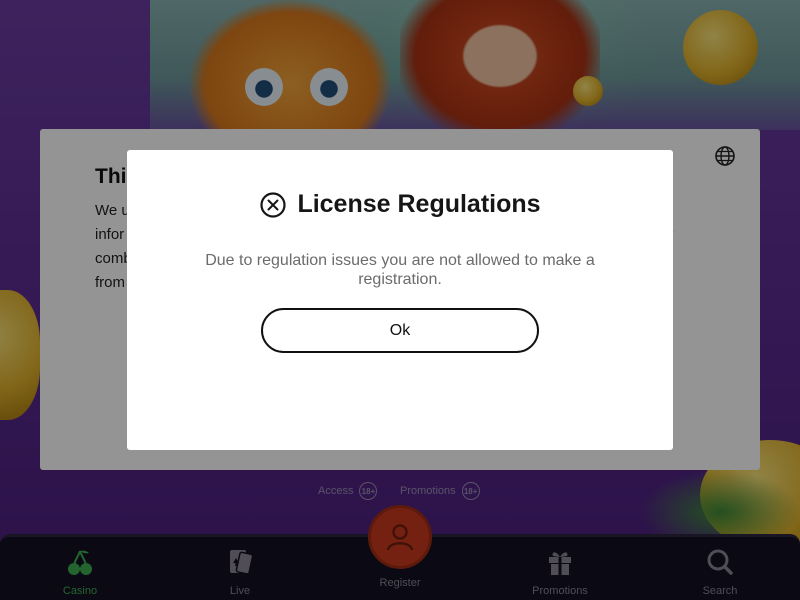  Describe the element at coordinates (419, 204) in the screenshot. I see `modal-title: License Regulations` at that location.